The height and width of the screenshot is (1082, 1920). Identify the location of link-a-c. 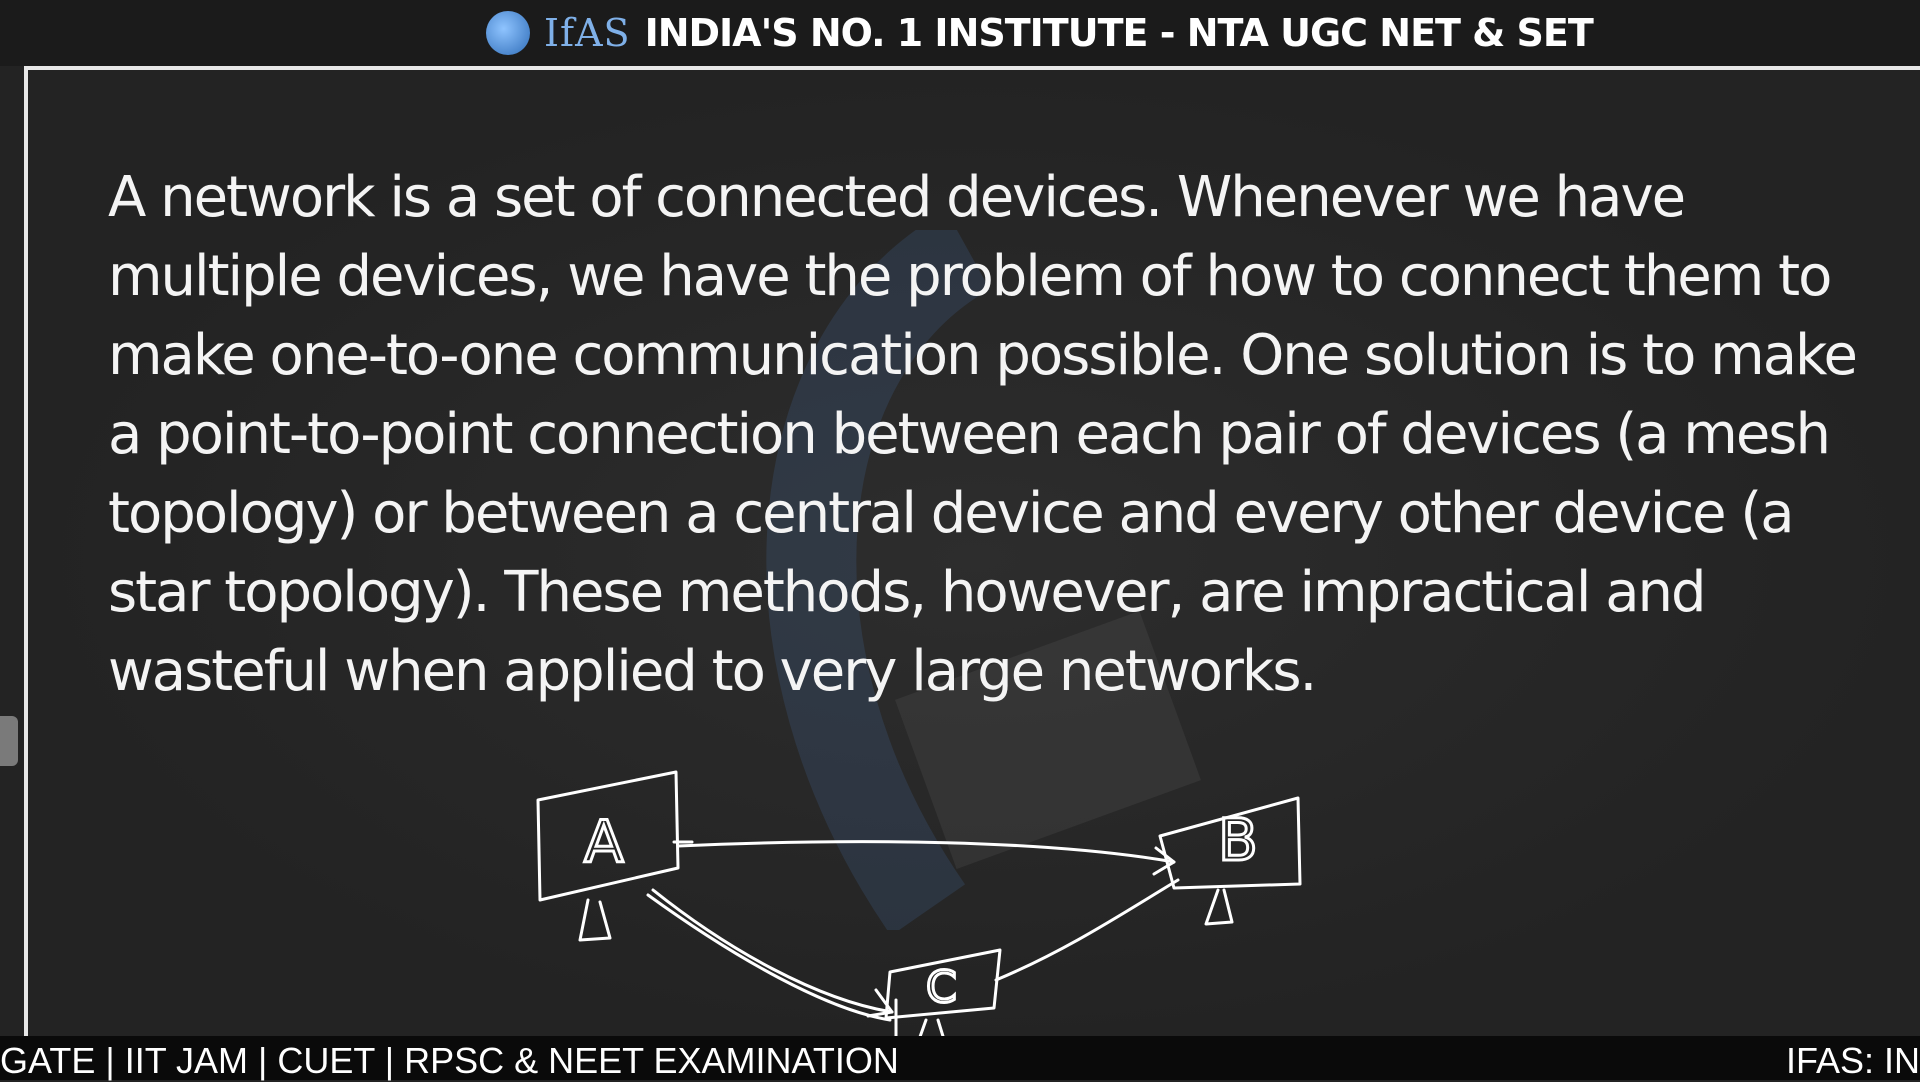
(772, 951).